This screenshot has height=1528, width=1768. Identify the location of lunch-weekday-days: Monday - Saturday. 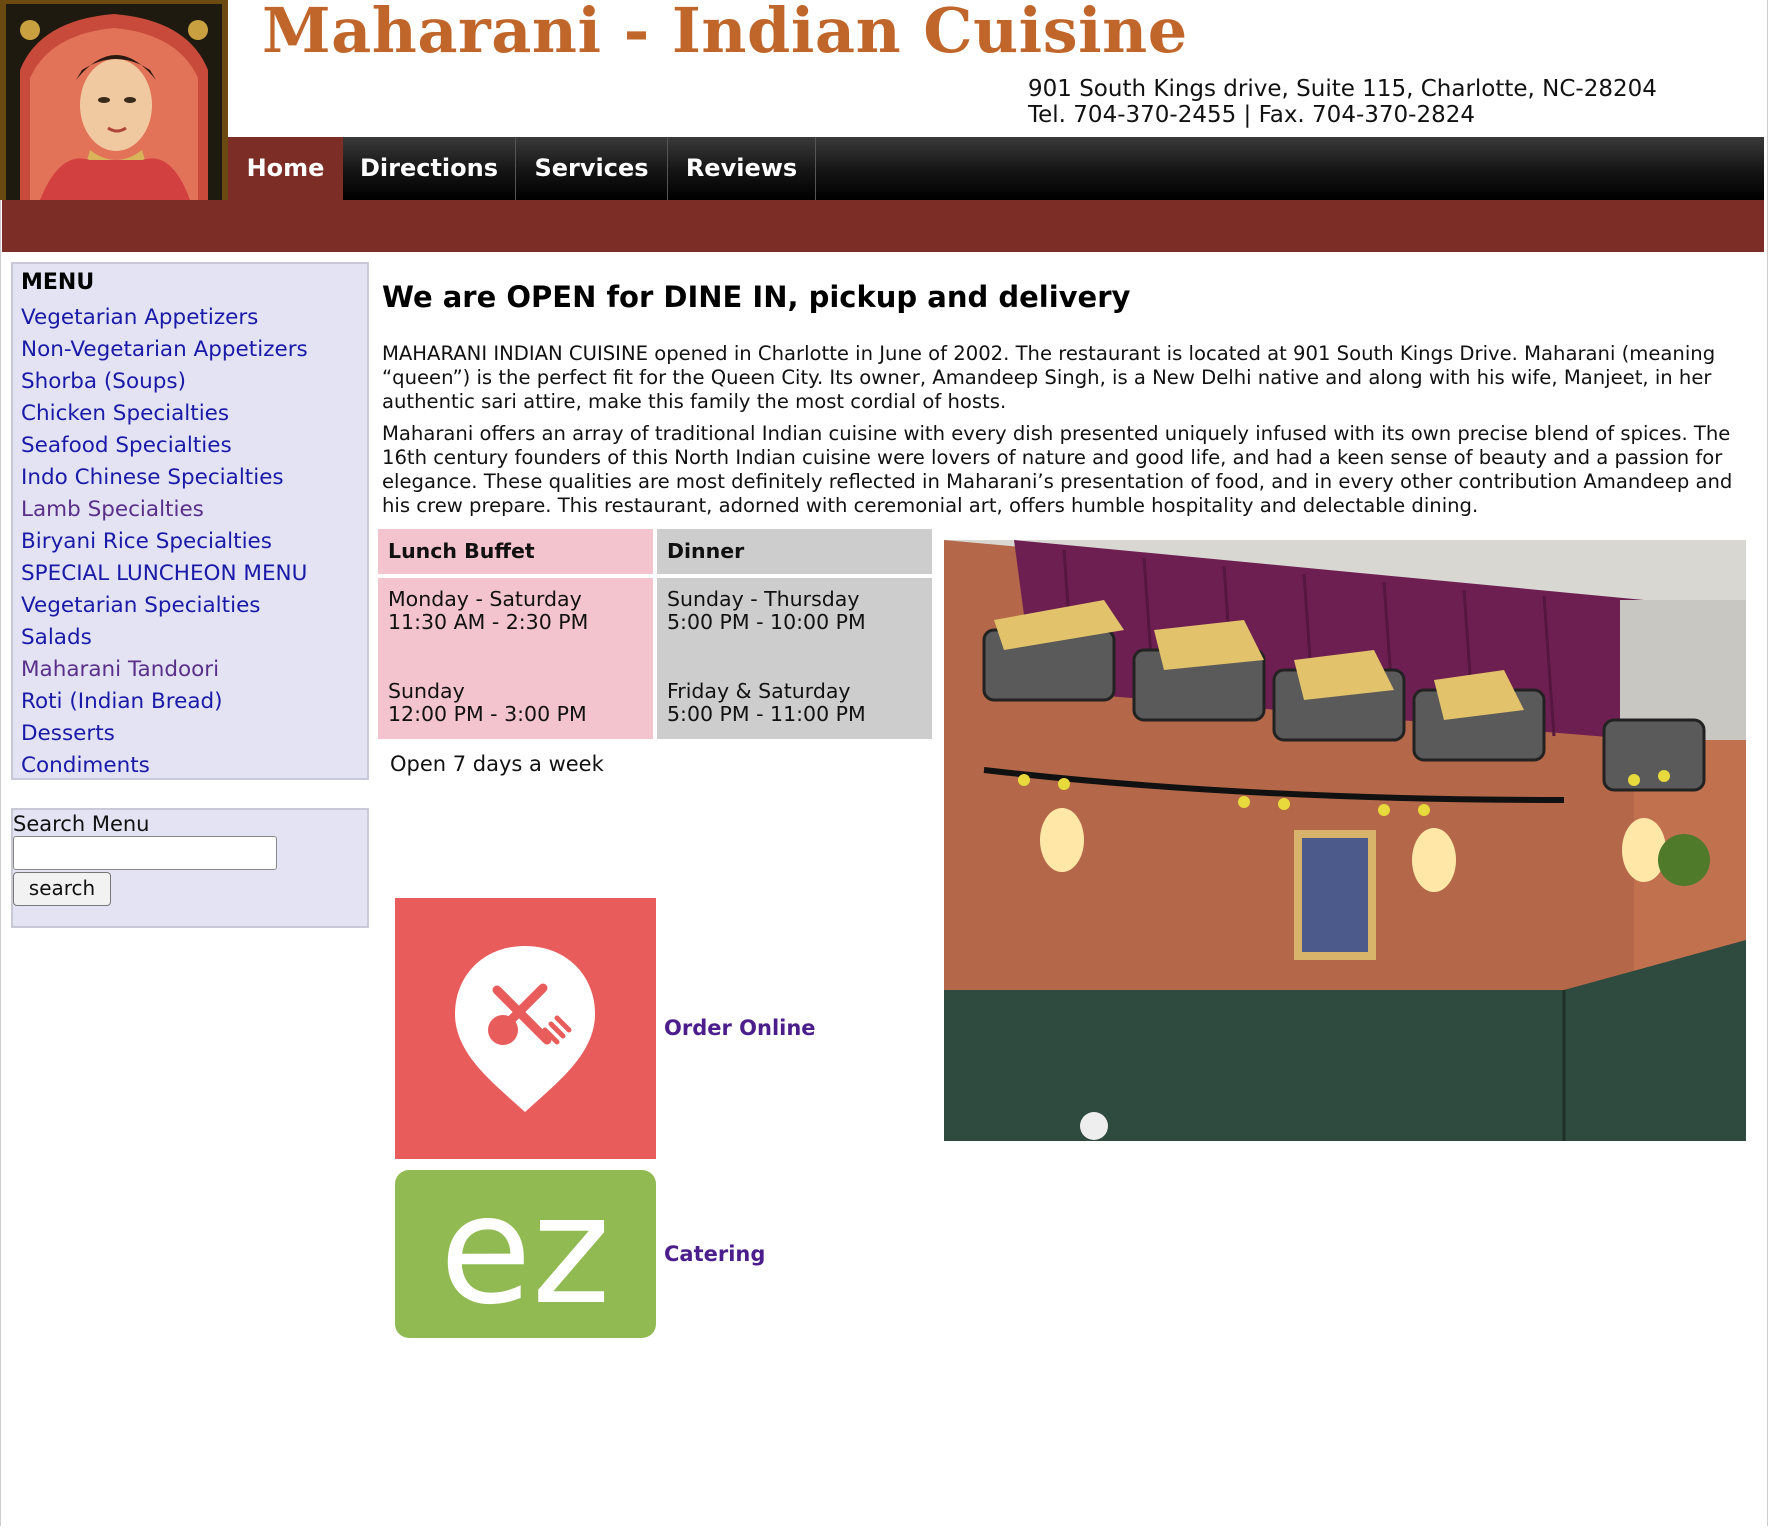
(485, 599).